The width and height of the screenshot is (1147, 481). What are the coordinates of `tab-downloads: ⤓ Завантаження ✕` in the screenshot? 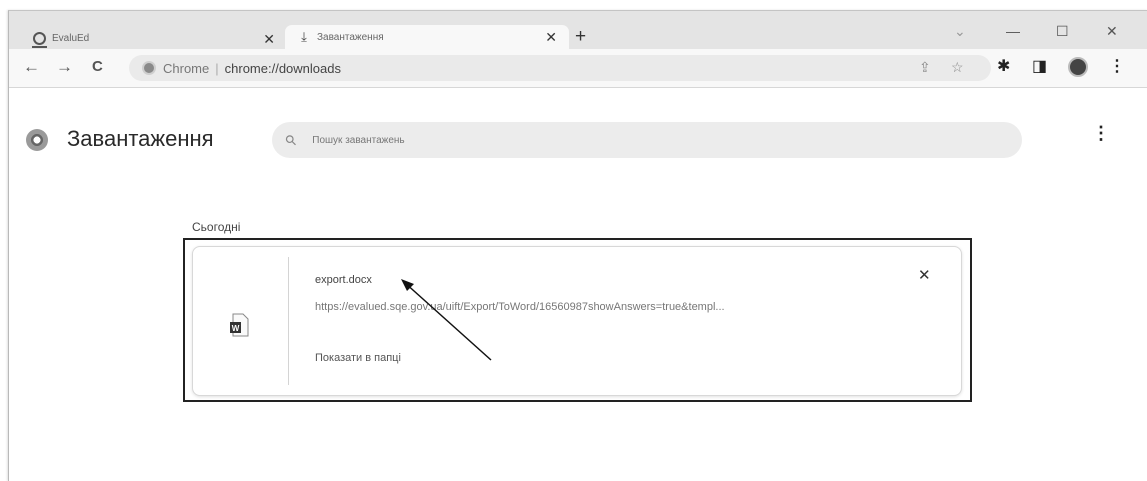 It's located at (427, 37).